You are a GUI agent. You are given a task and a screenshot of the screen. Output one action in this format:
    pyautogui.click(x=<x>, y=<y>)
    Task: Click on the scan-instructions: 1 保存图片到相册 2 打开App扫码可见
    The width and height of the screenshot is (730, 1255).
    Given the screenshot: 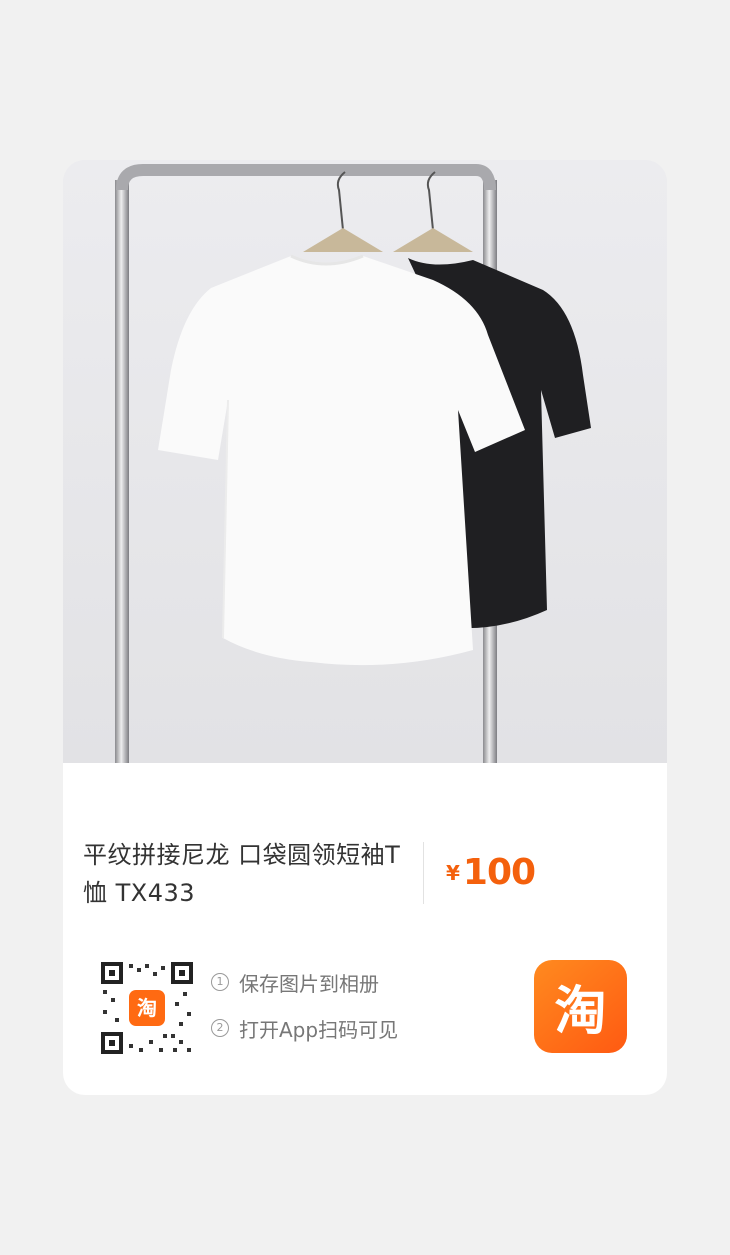 What is the action you would take?
    pyautogui.click(x=304, y=1014)
    